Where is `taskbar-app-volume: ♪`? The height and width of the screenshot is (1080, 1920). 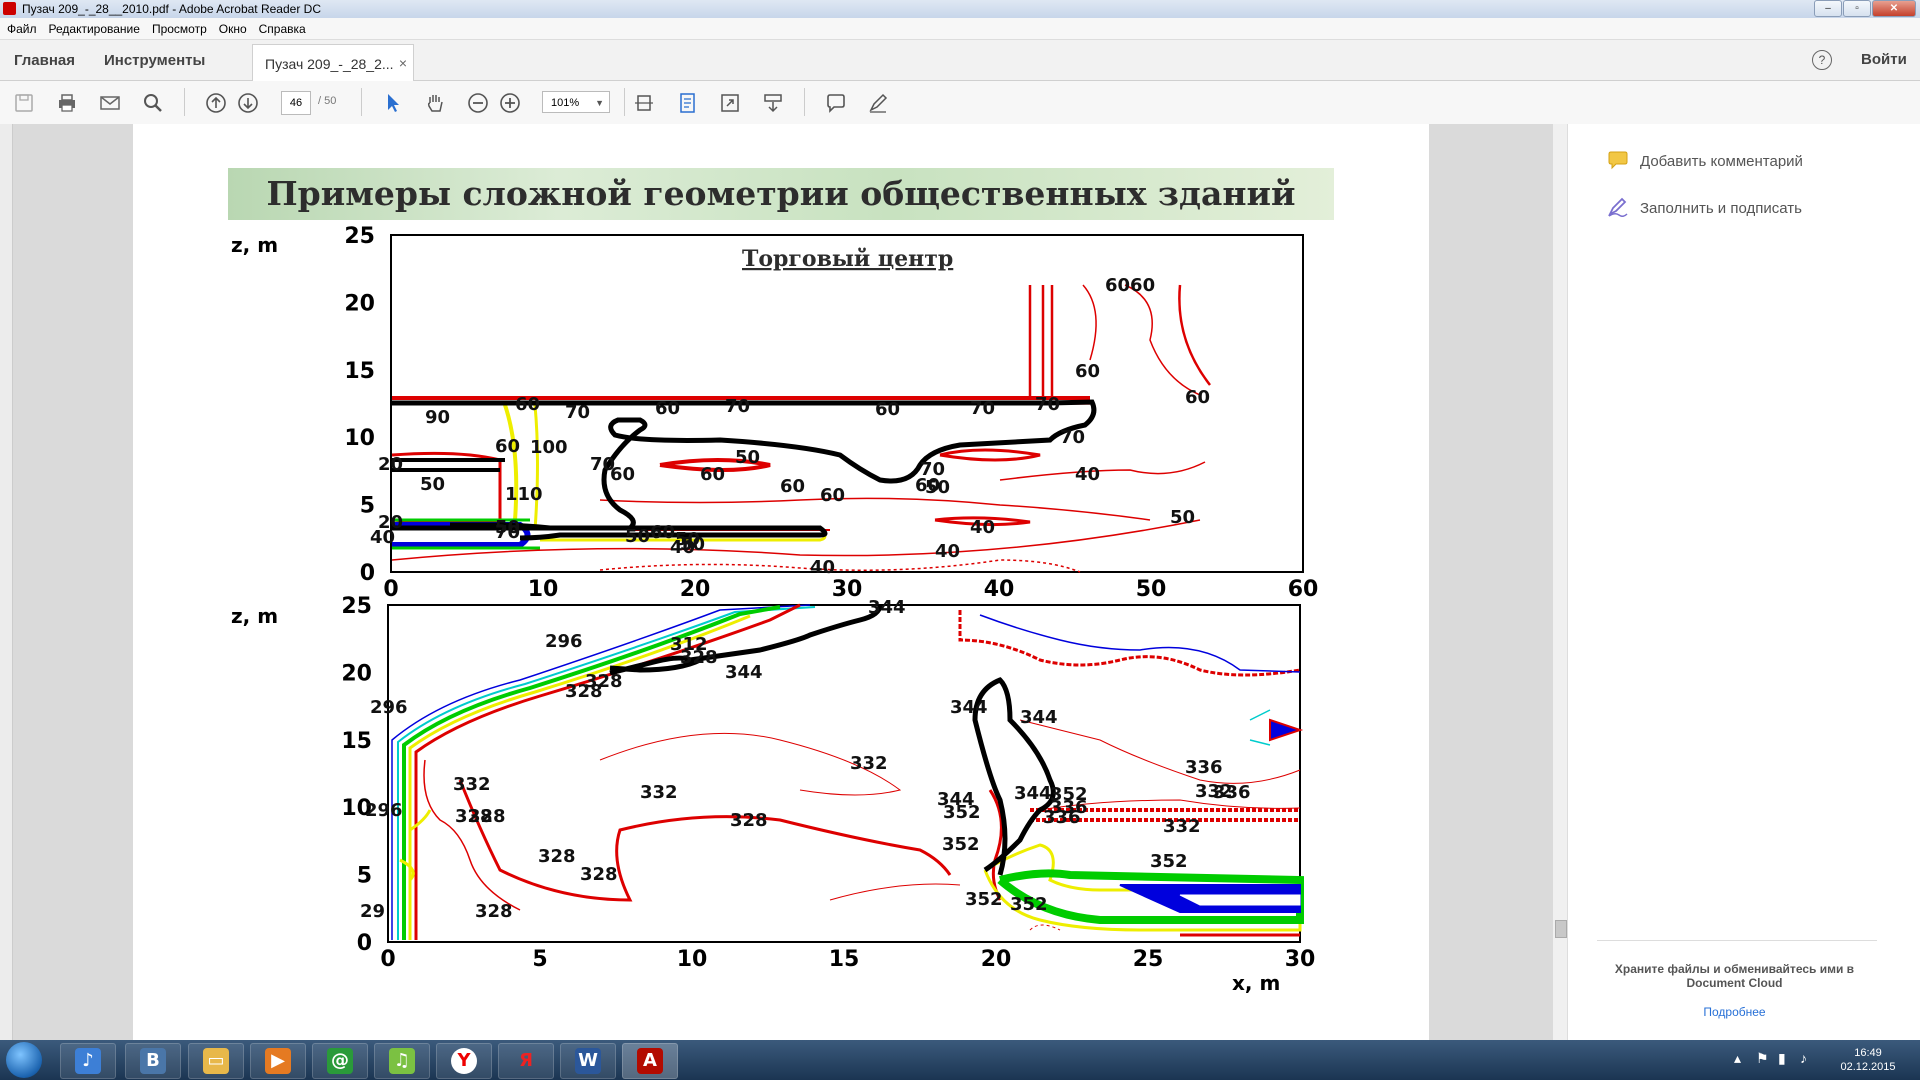 taskbar-app-volume: ♪ is located at coordinates (88, 1061).